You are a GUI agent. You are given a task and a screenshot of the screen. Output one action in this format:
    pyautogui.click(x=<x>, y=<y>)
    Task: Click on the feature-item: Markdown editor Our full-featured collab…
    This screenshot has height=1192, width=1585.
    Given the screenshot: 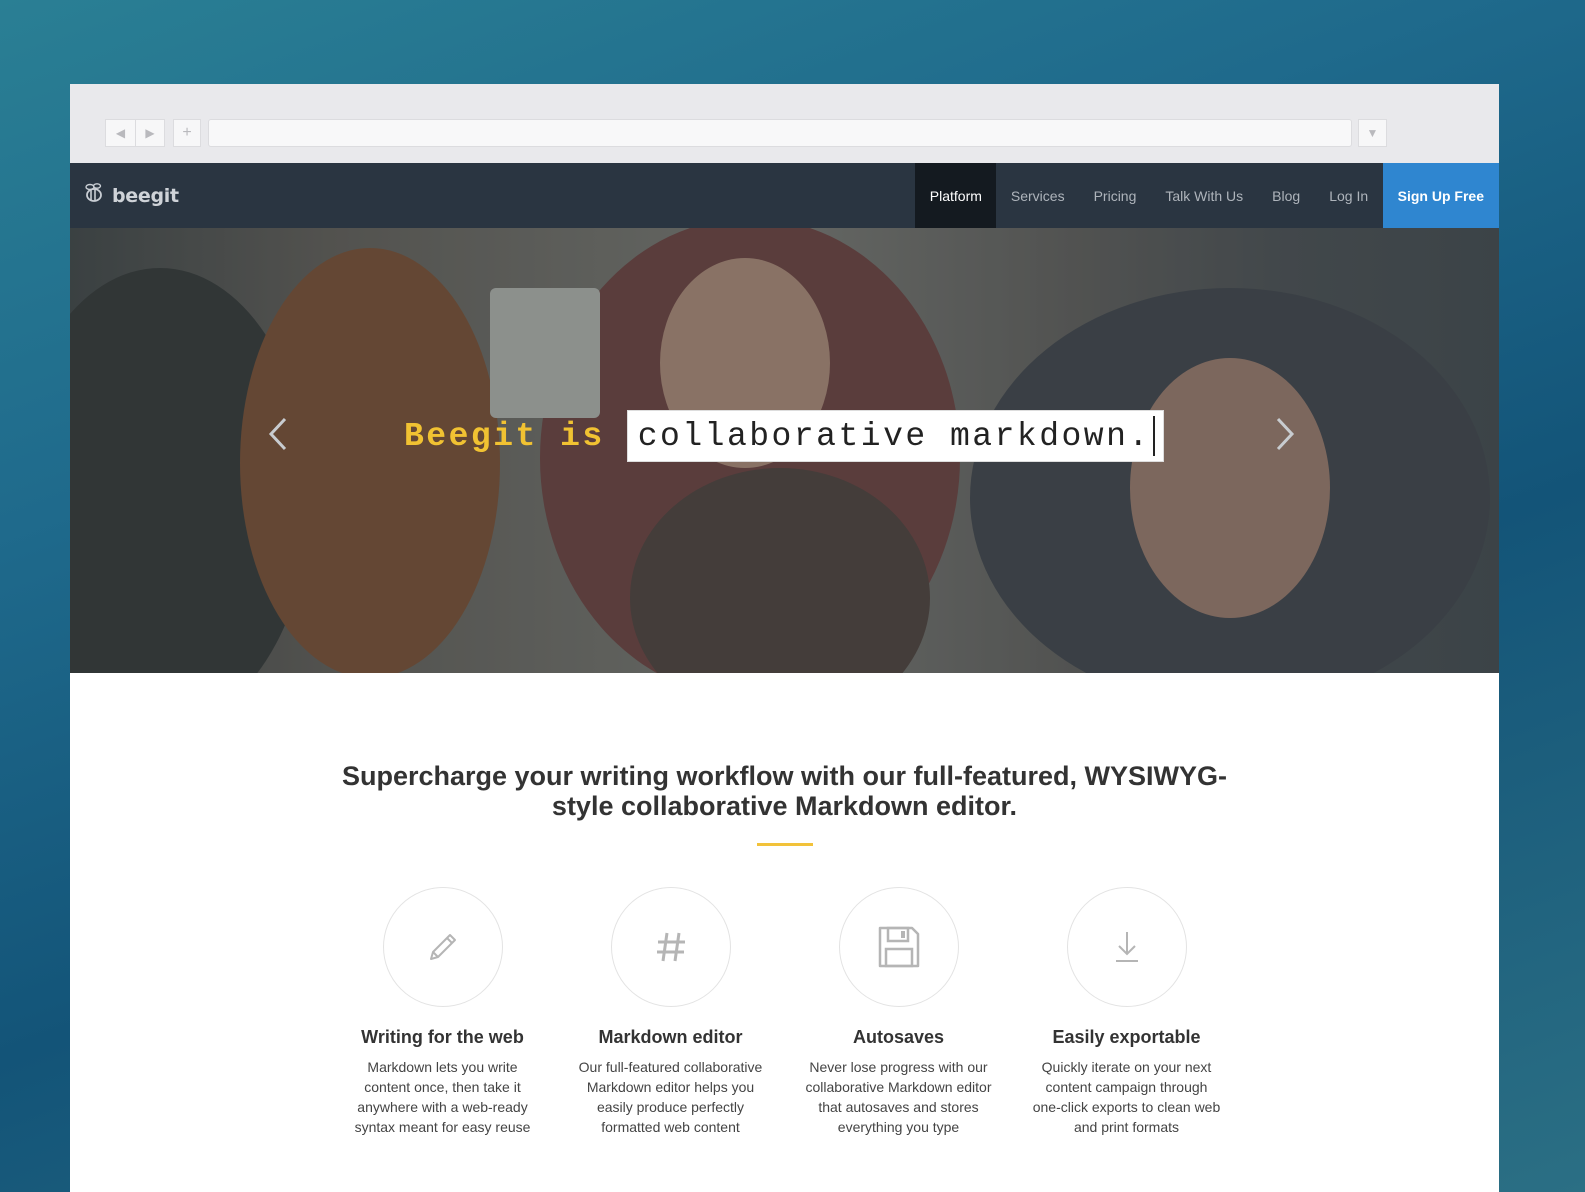 What is the action you would take?
    pyautogui.click(x=671, y=1012)
    